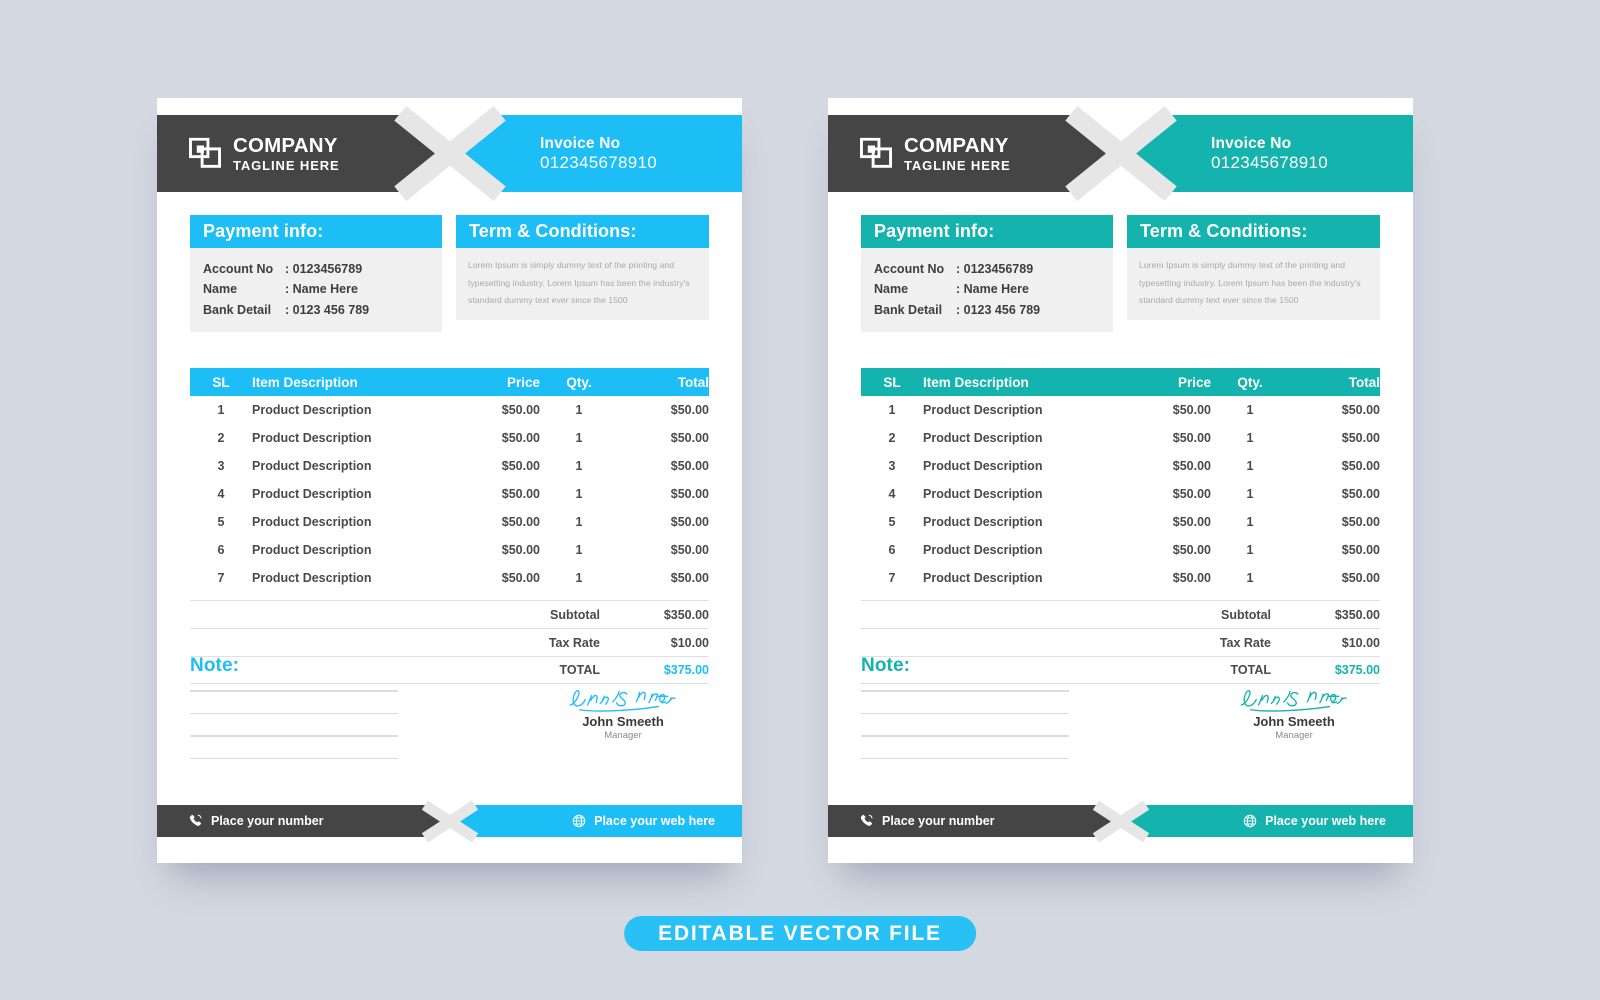 This screenshot has height=1000, width=1600. What do you see at coordinates (686, 670) in the screenshot?
I see `summary-value: $375.00` at bounding box center [686, 670].